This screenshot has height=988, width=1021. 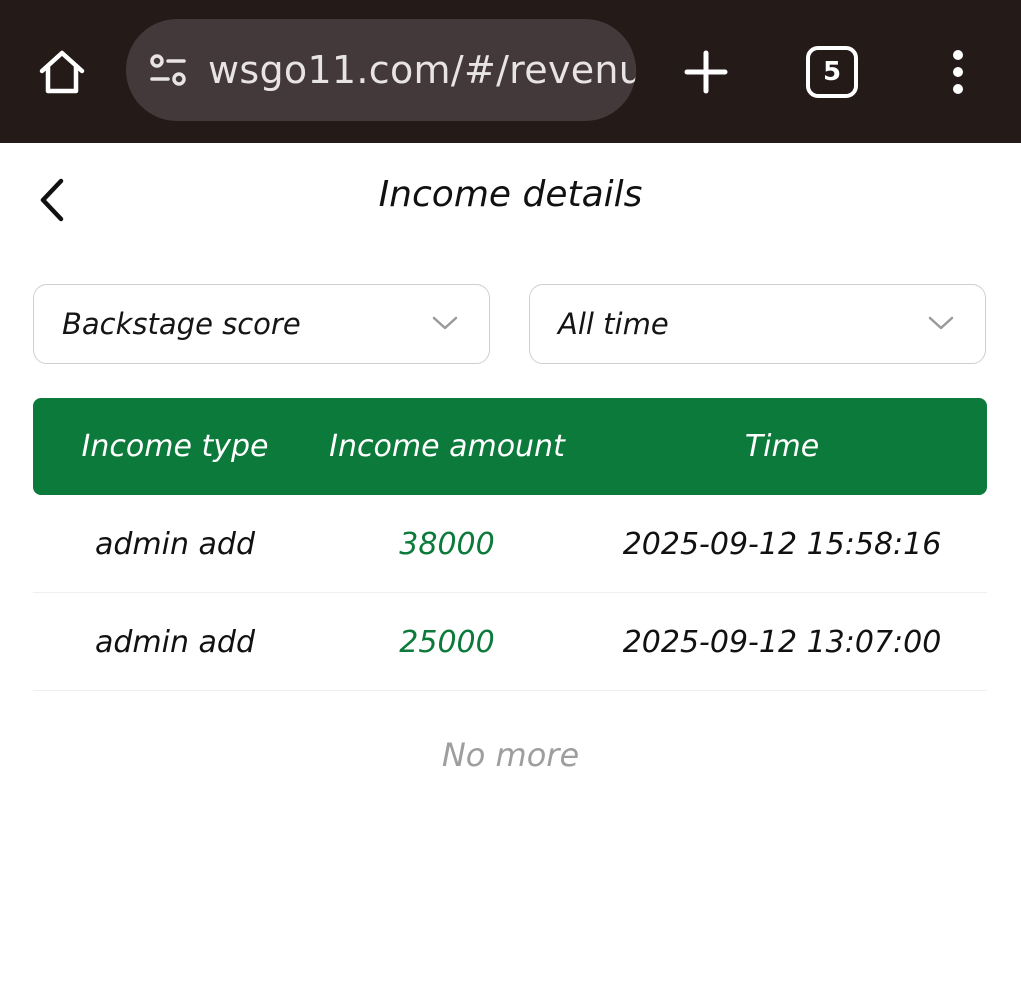 What do you see at coordinates (782, 544) in the screenshot?
I see `time-cell: 2025-09-12 15:58:16` at bounding box center [782, 544].